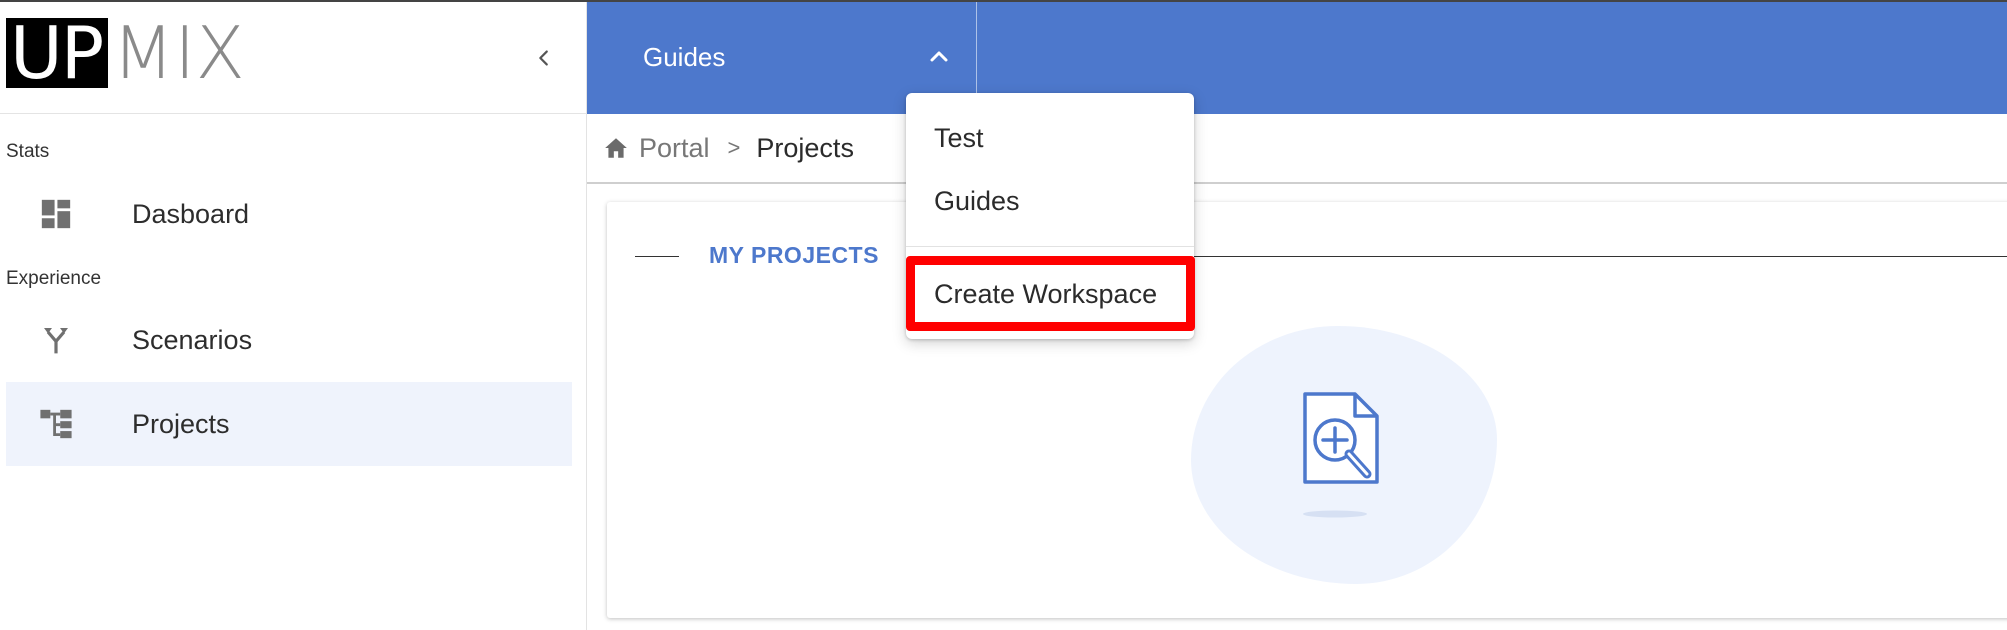 Image resolution: width=2007 pixels, height=630 pixels. I want to click on menu-divider, so click(1050, 246).